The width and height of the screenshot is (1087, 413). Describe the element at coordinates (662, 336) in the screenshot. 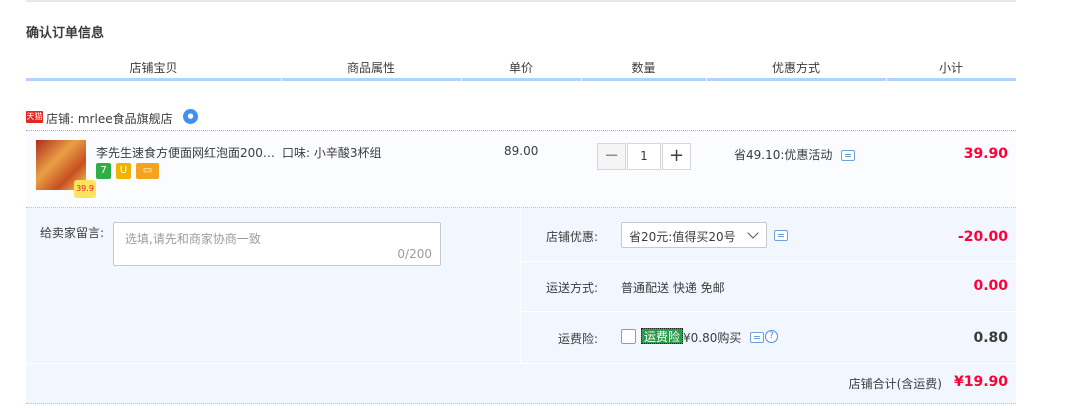

I see `insurance-badge: 运费险` at that location.